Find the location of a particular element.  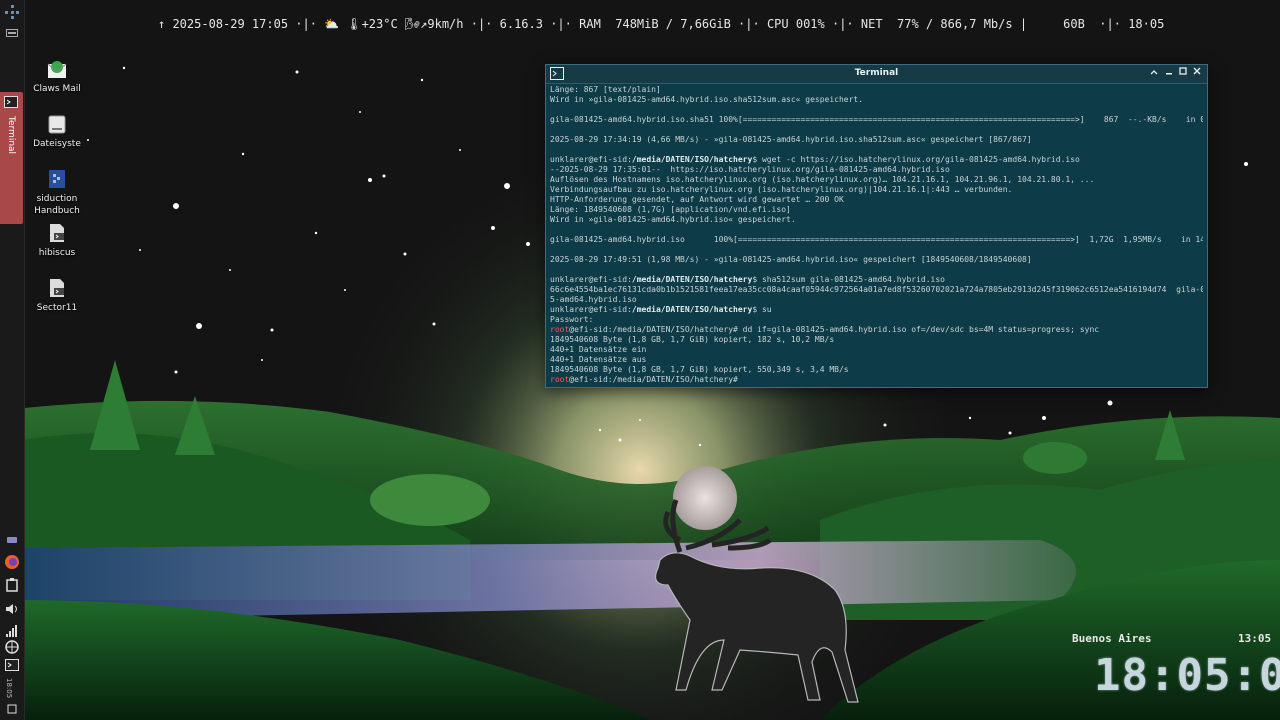

speaker-icon is located at coordinates (11, 609).